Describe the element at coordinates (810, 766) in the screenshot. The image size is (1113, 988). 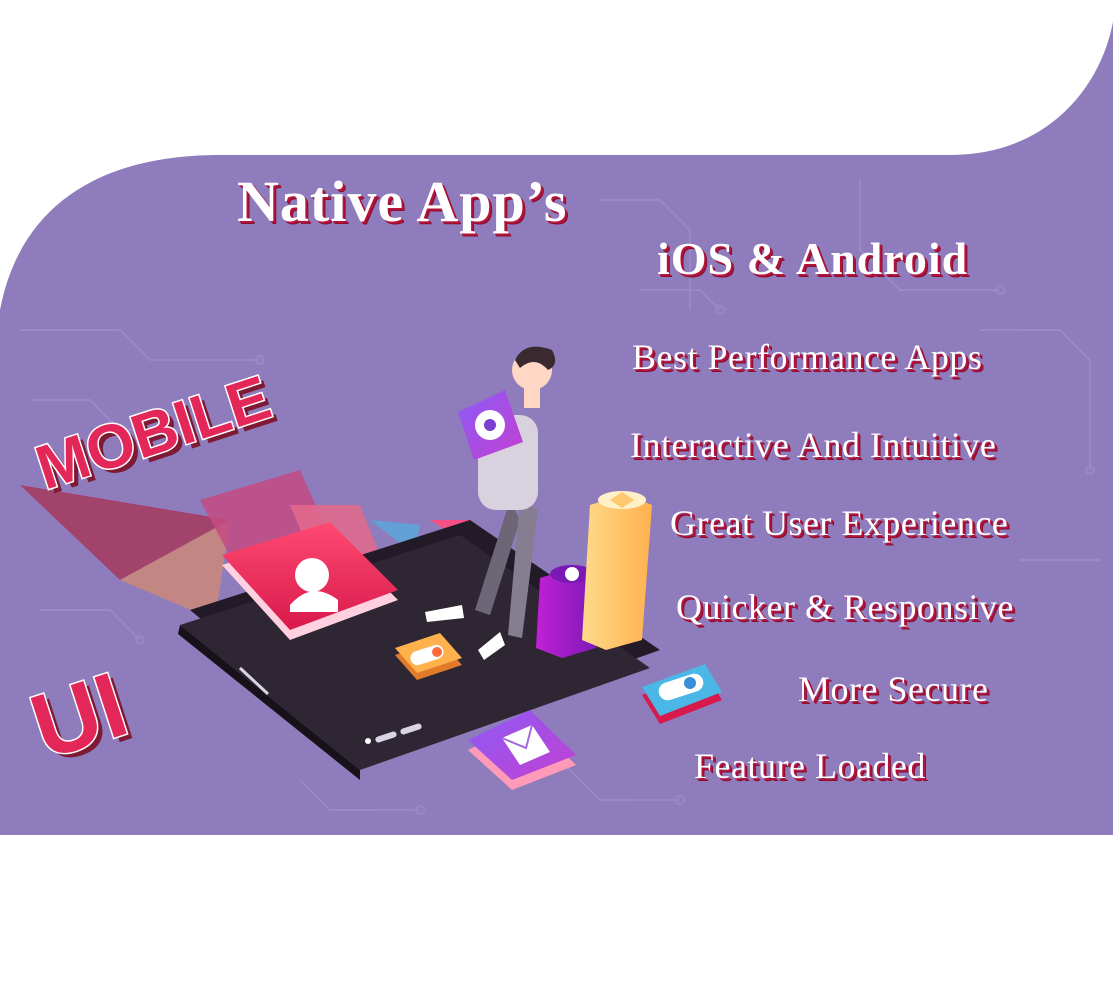
I see `feature-item: Feature Loaded` at that location.